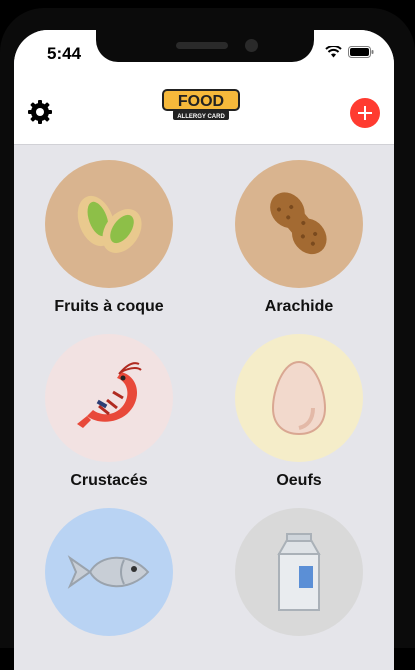 The height and width of the screenshot is (670, 415). I want to click on battery-icon, so click(361, 52).